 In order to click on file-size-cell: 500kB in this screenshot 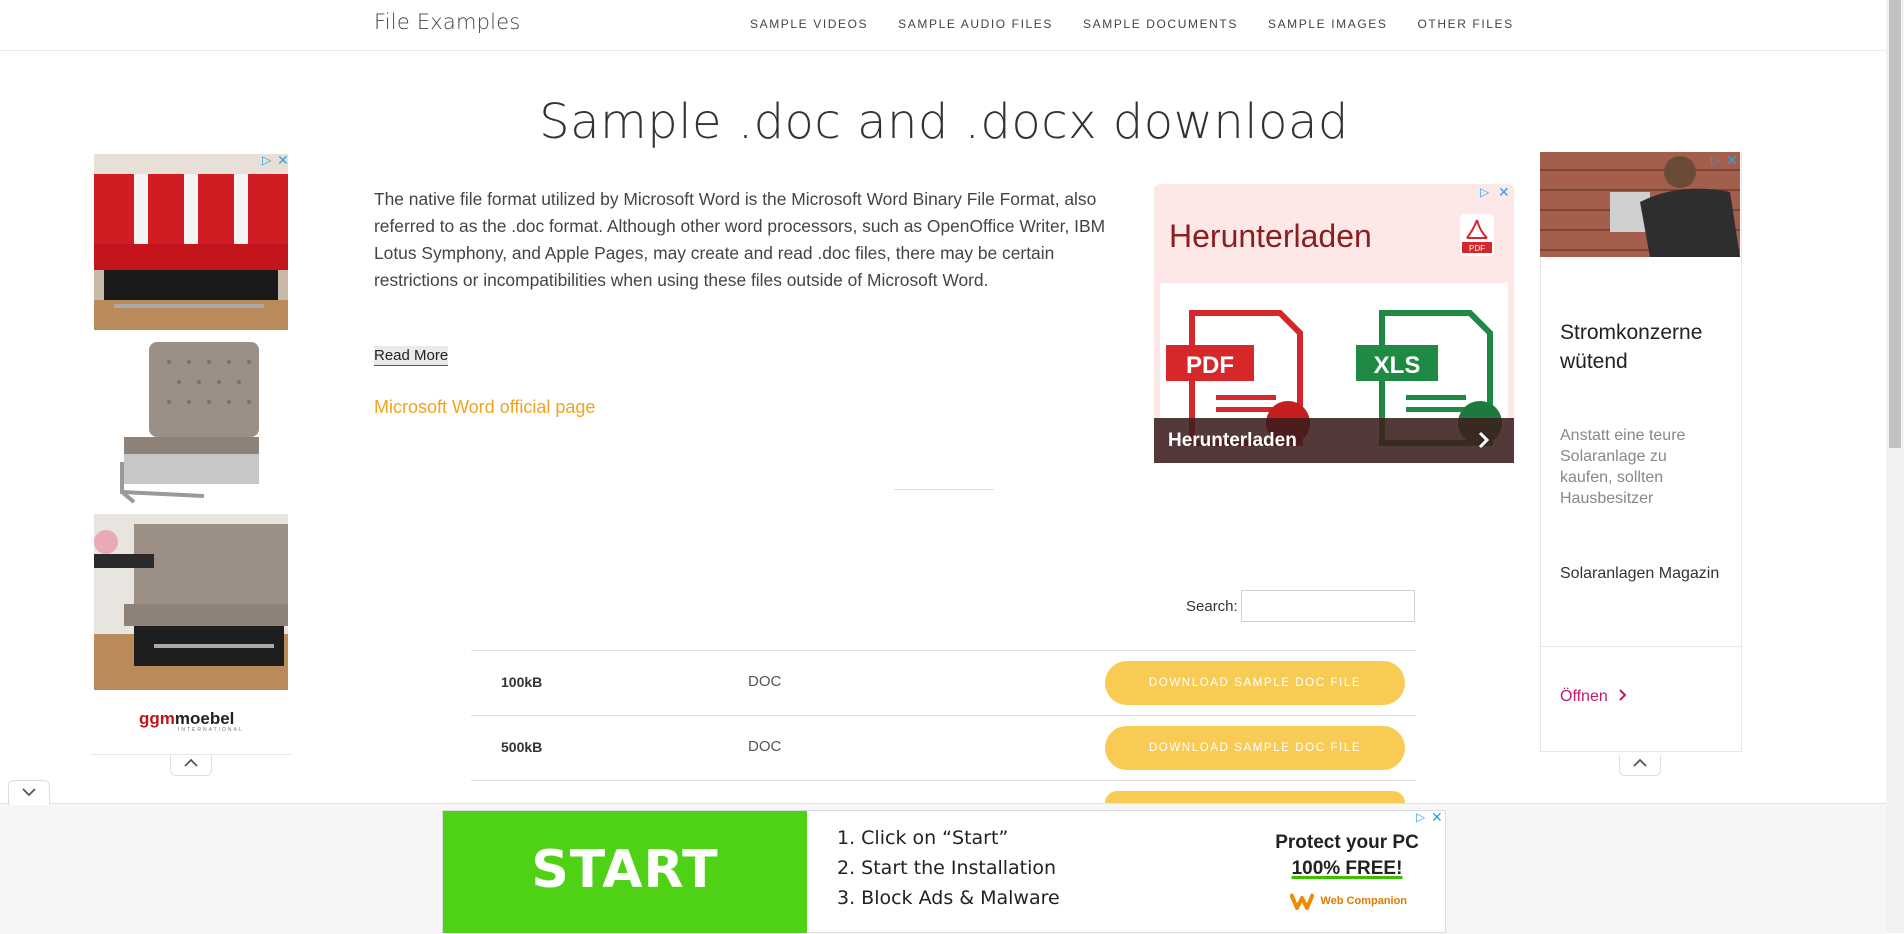, I will do `click(522, 747)`.